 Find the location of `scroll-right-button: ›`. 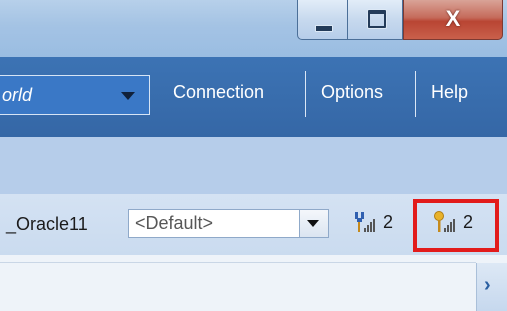

scroll-right-button: › is located at coordinates (491, 287).